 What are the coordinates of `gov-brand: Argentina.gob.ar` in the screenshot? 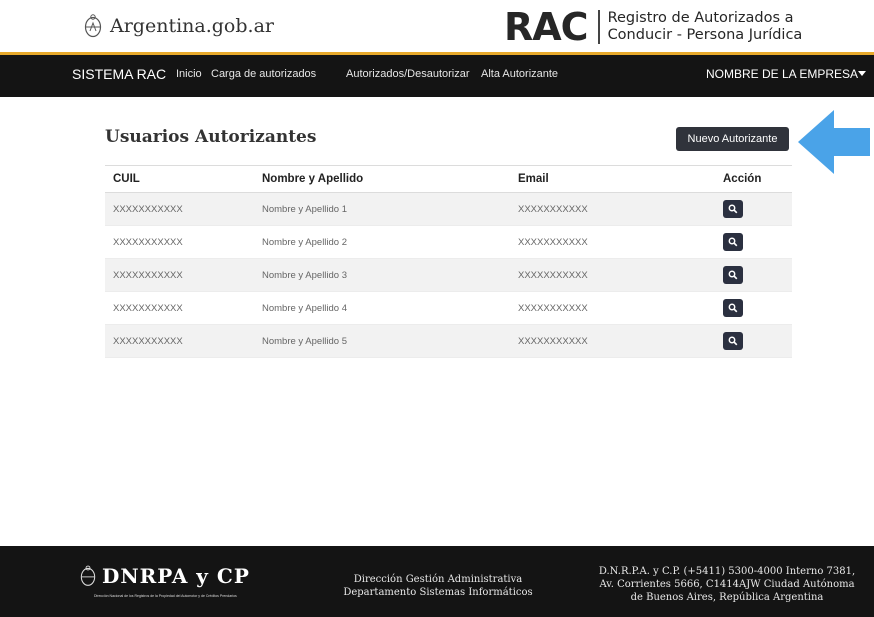 It's located at (179, 26).